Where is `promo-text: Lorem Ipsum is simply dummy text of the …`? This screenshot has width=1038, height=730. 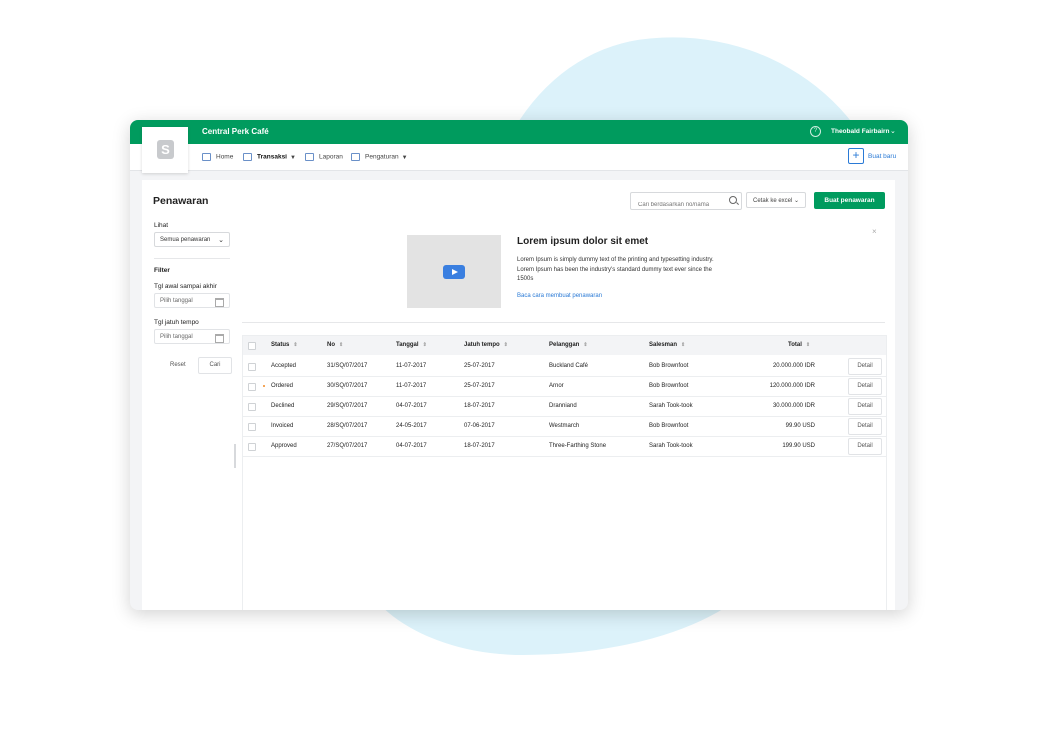
promo-text: Lorem Ipsum is simply dummy text of the … is located at coordinates (615, 269).